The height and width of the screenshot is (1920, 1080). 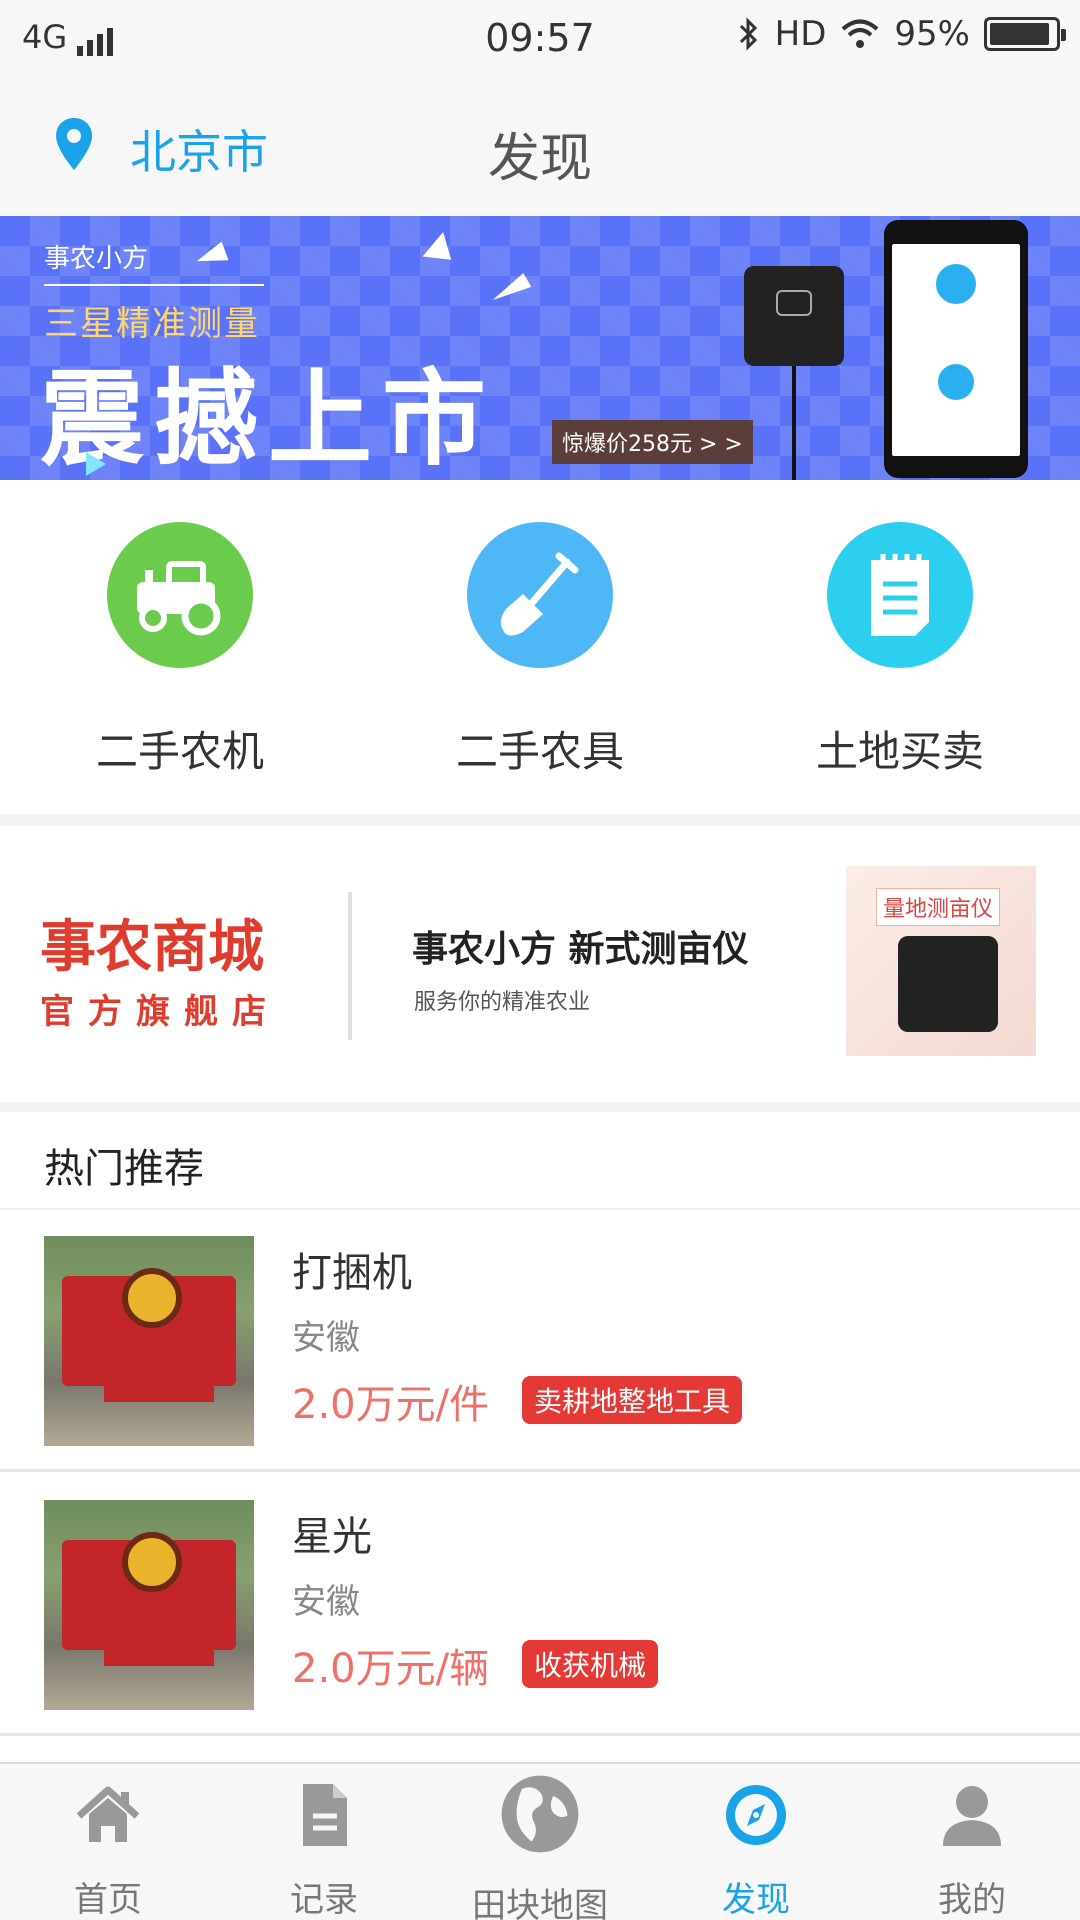 I want to click on item-name: 打捆机, so click(x=352, y=1273).